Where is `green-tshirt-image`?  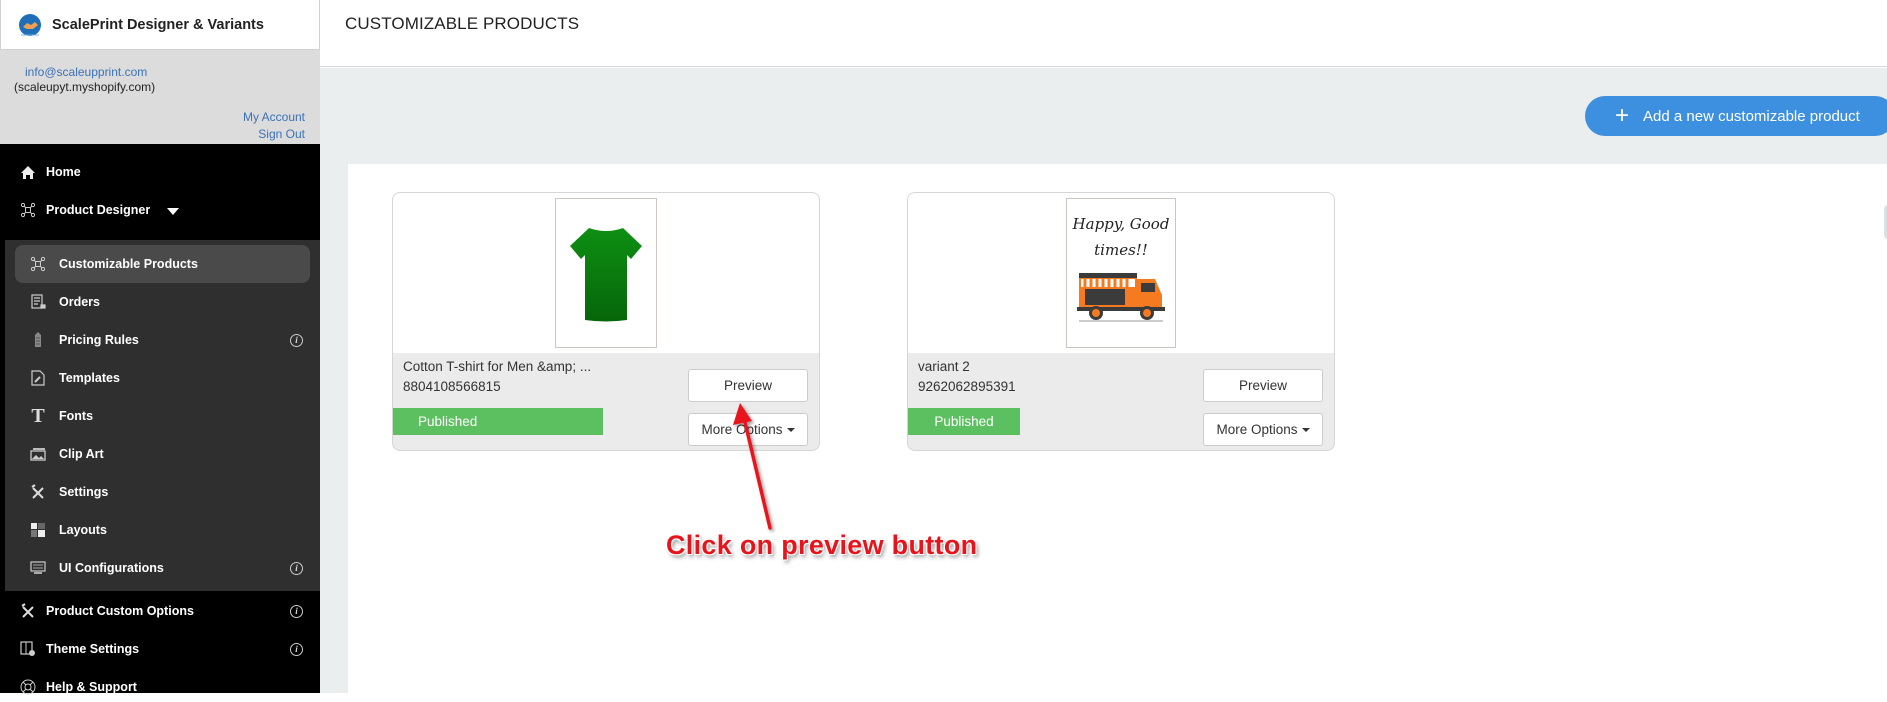 green-tshirt-image is located at coordinates (606, 275).